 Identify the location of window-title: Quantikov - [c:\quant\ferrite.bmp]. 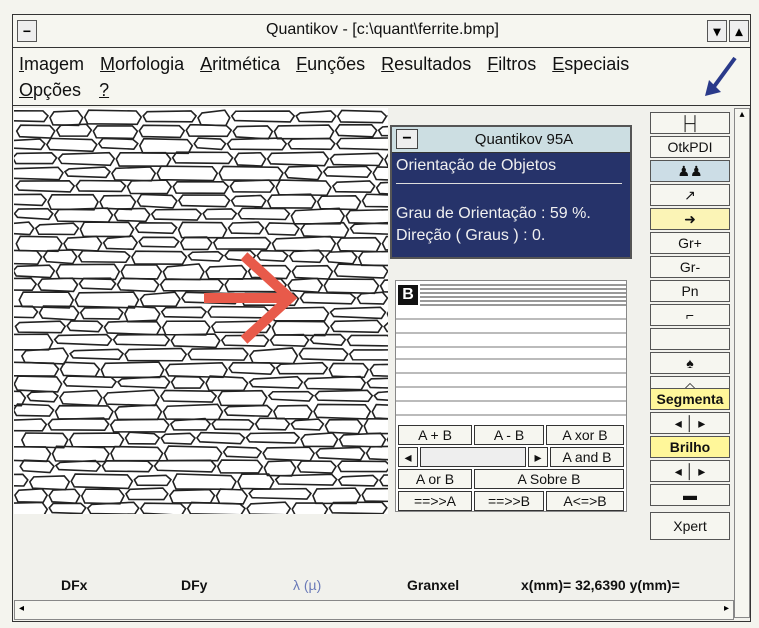
(382, 29).